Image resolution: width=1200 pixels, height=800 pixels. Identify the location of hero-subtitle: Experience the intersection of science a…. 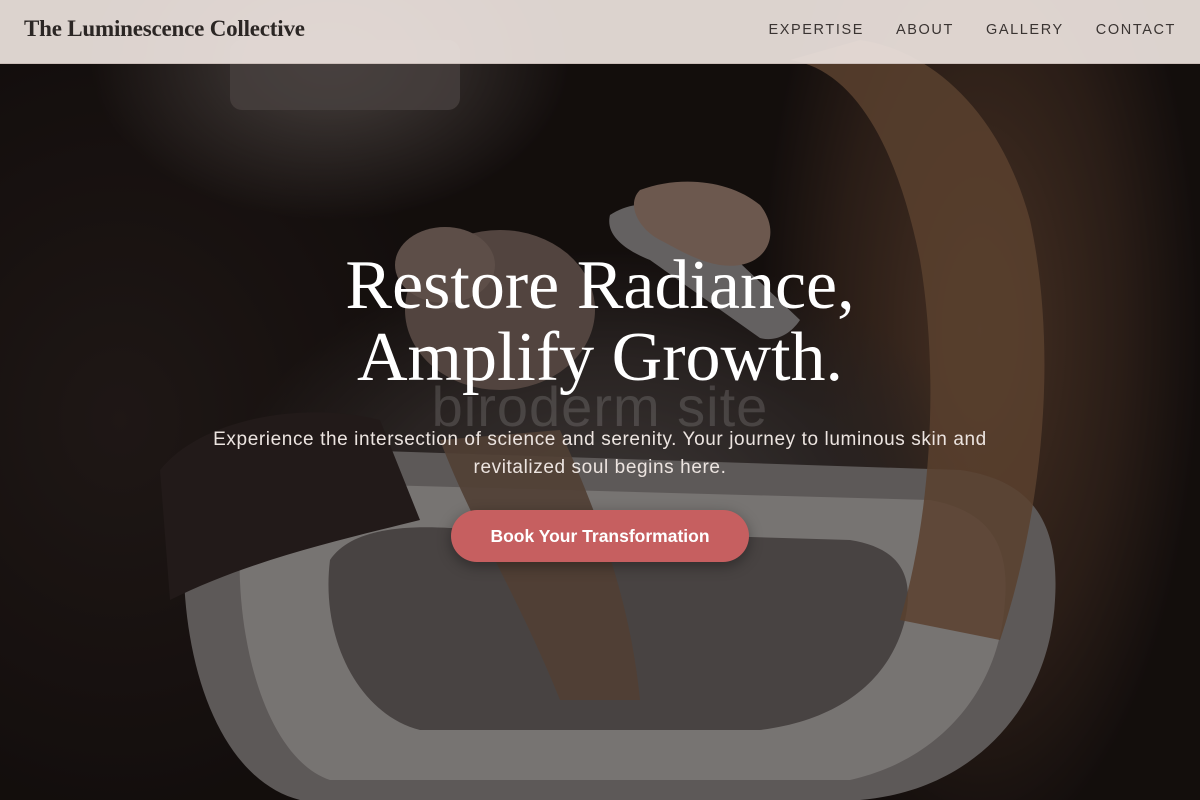
(600, 453).